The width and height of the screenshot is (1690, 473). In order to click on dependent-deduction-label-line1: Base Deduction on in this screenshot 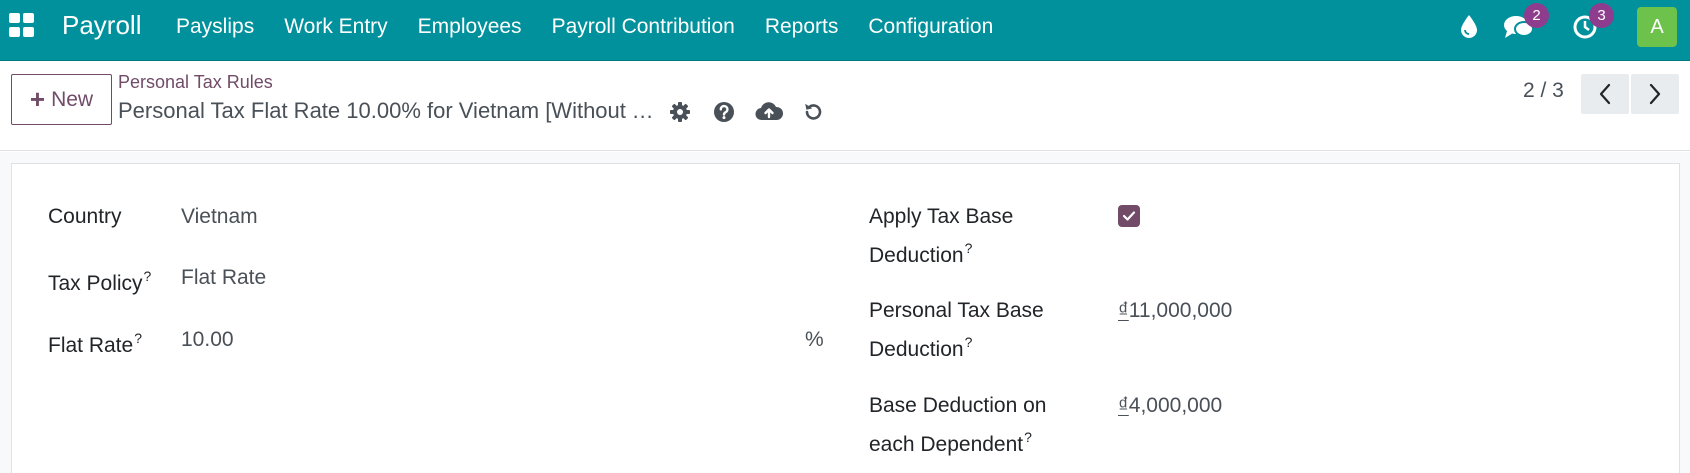, I will do `click(958, 405)`.